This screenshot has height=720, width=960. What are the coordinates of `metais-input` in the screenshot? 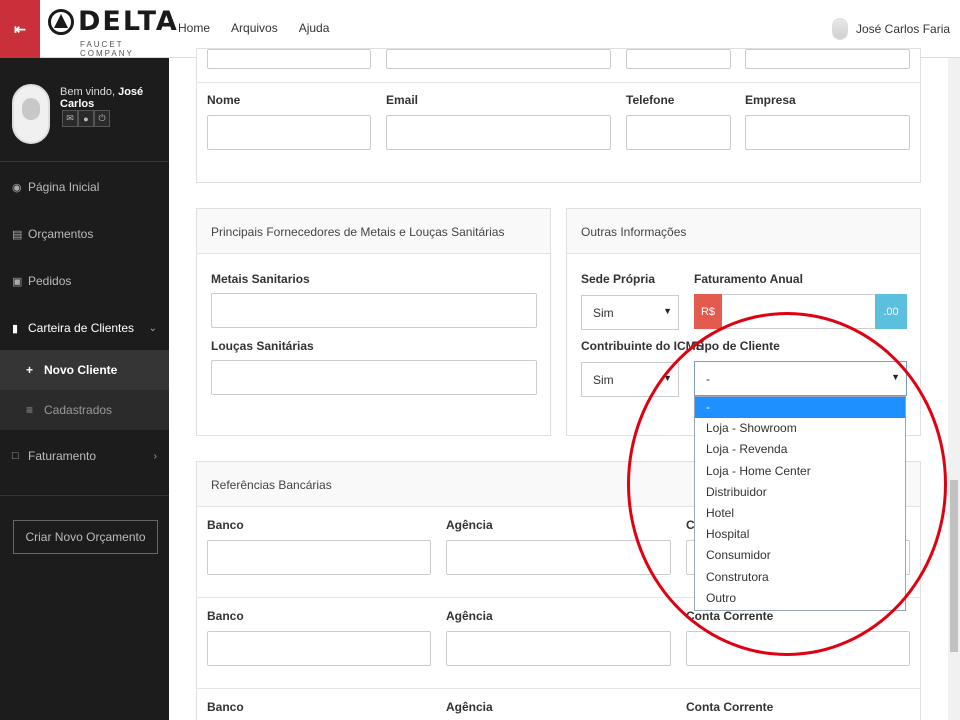 It's located at (374, 310).